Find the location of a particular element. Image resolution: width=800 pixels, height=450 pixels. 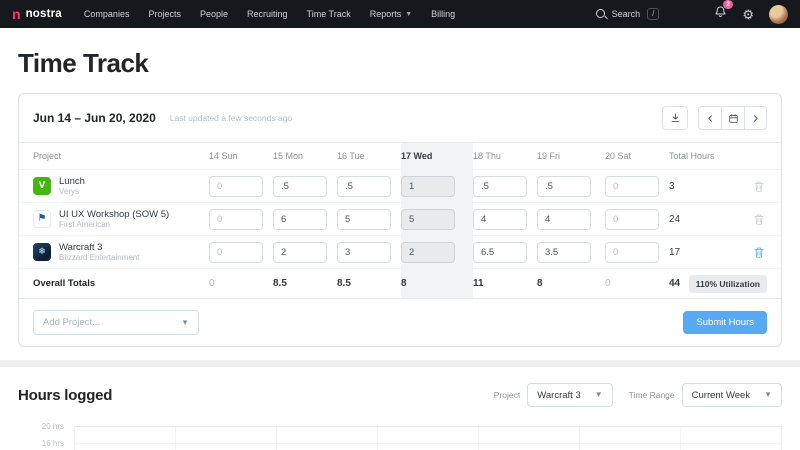

nav-item-people: People is located at coordinates (214, 14).